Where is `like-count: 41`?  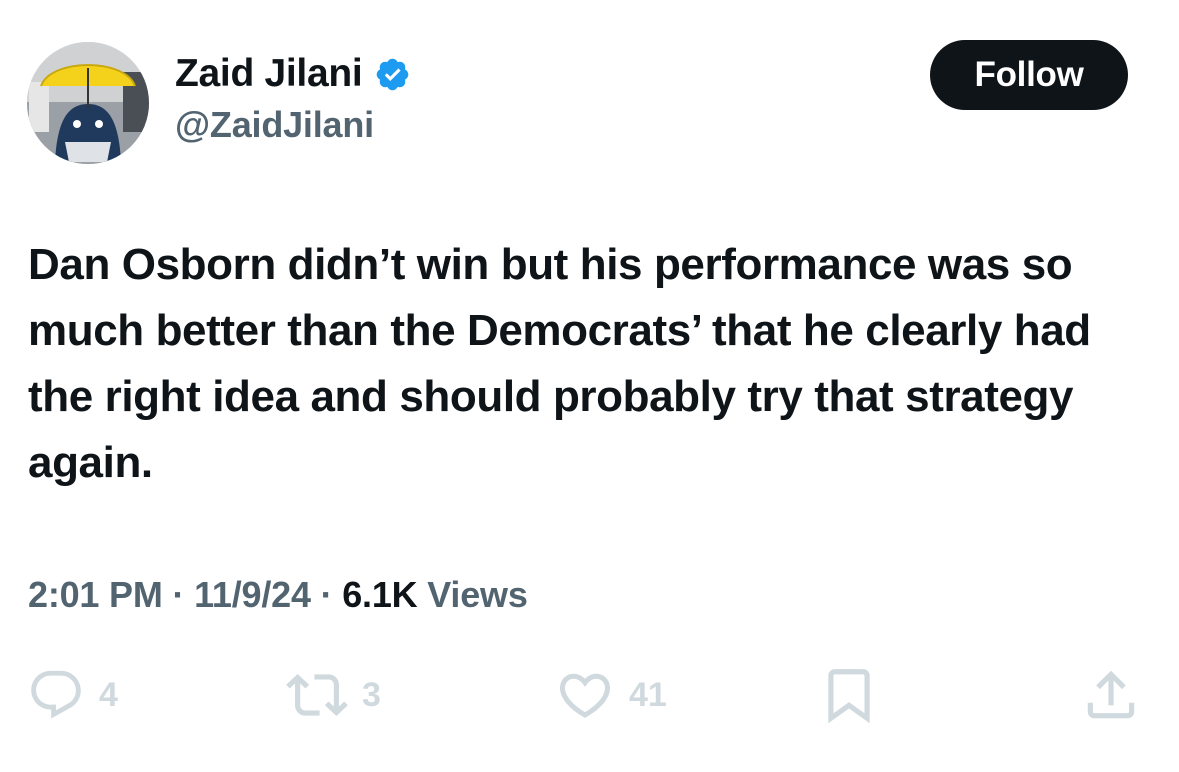 like-count: 41 is located at coordinates (648, 694).